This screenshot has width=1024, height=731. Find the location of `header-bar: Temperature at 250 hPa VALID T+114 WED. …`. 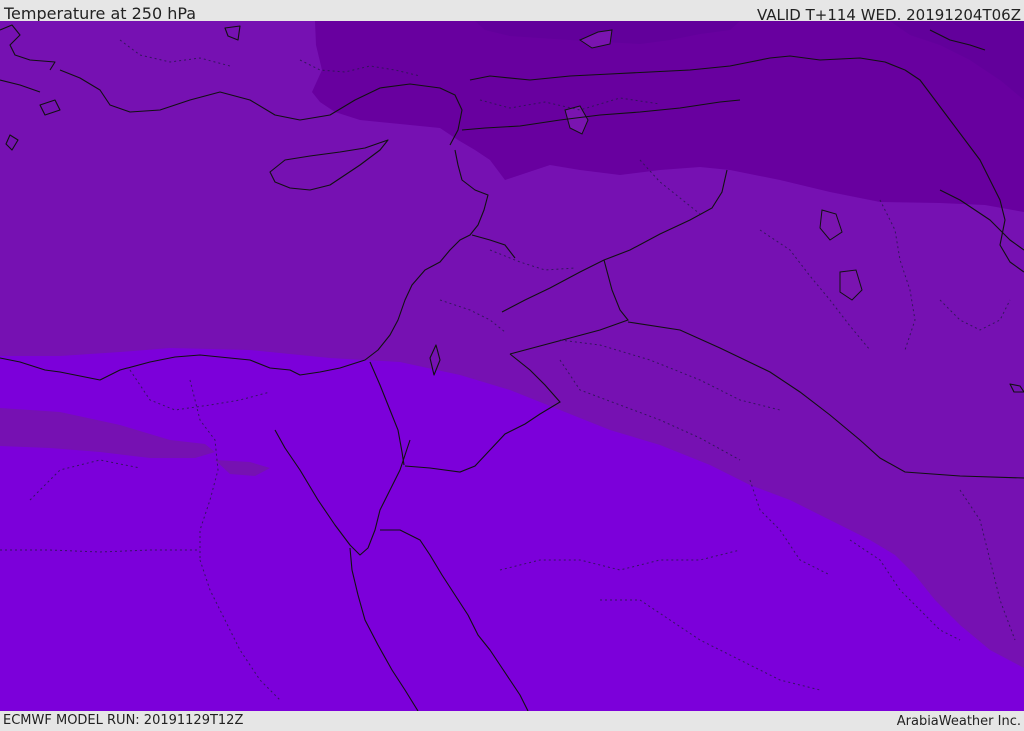

header-bar: Temperature at 250 hPa VALID T+114 WED. … is located at coordinates (512, 12).